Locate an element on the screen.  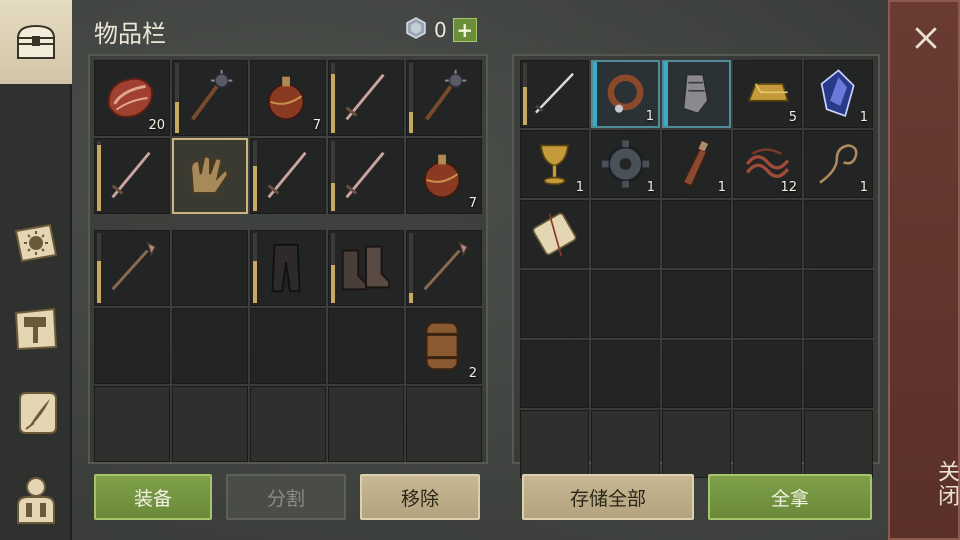
hammer-map-icon is located at coordinates (36, 329).